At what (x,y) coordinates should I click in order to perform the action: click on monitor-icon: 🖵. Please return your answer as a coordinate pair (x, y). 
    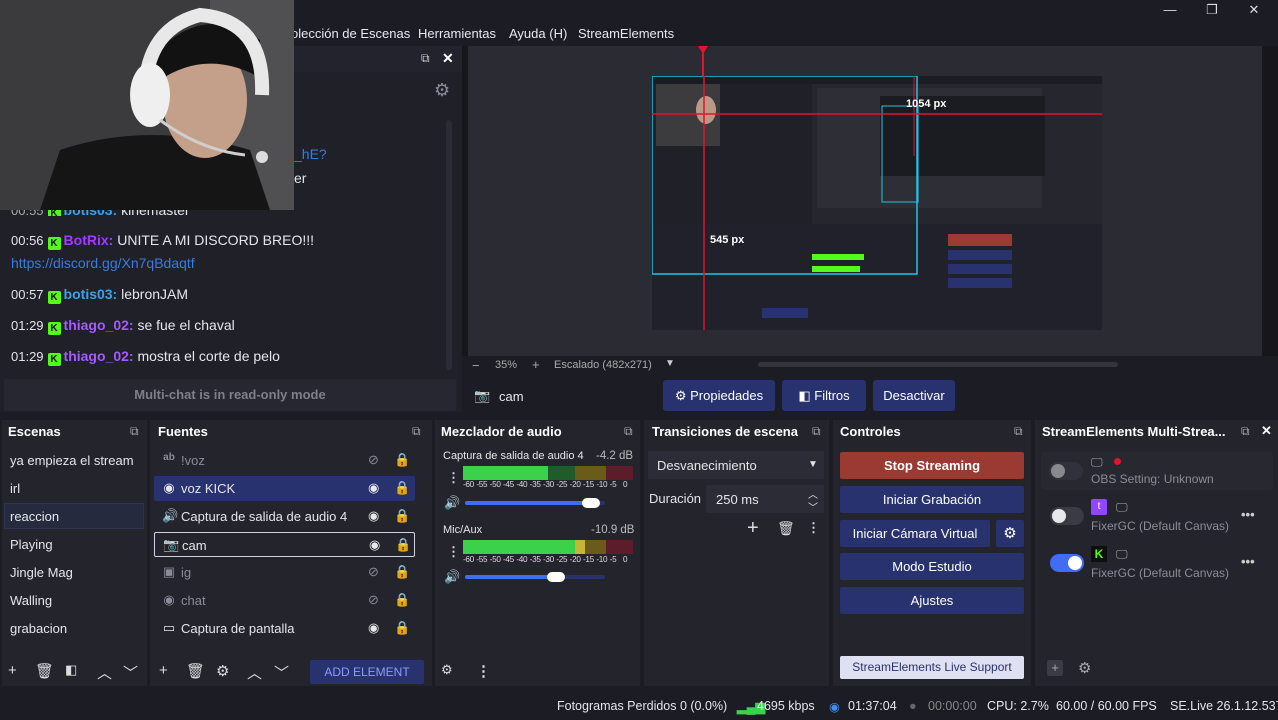
    Looking at the image, I should click on (1097, 462).